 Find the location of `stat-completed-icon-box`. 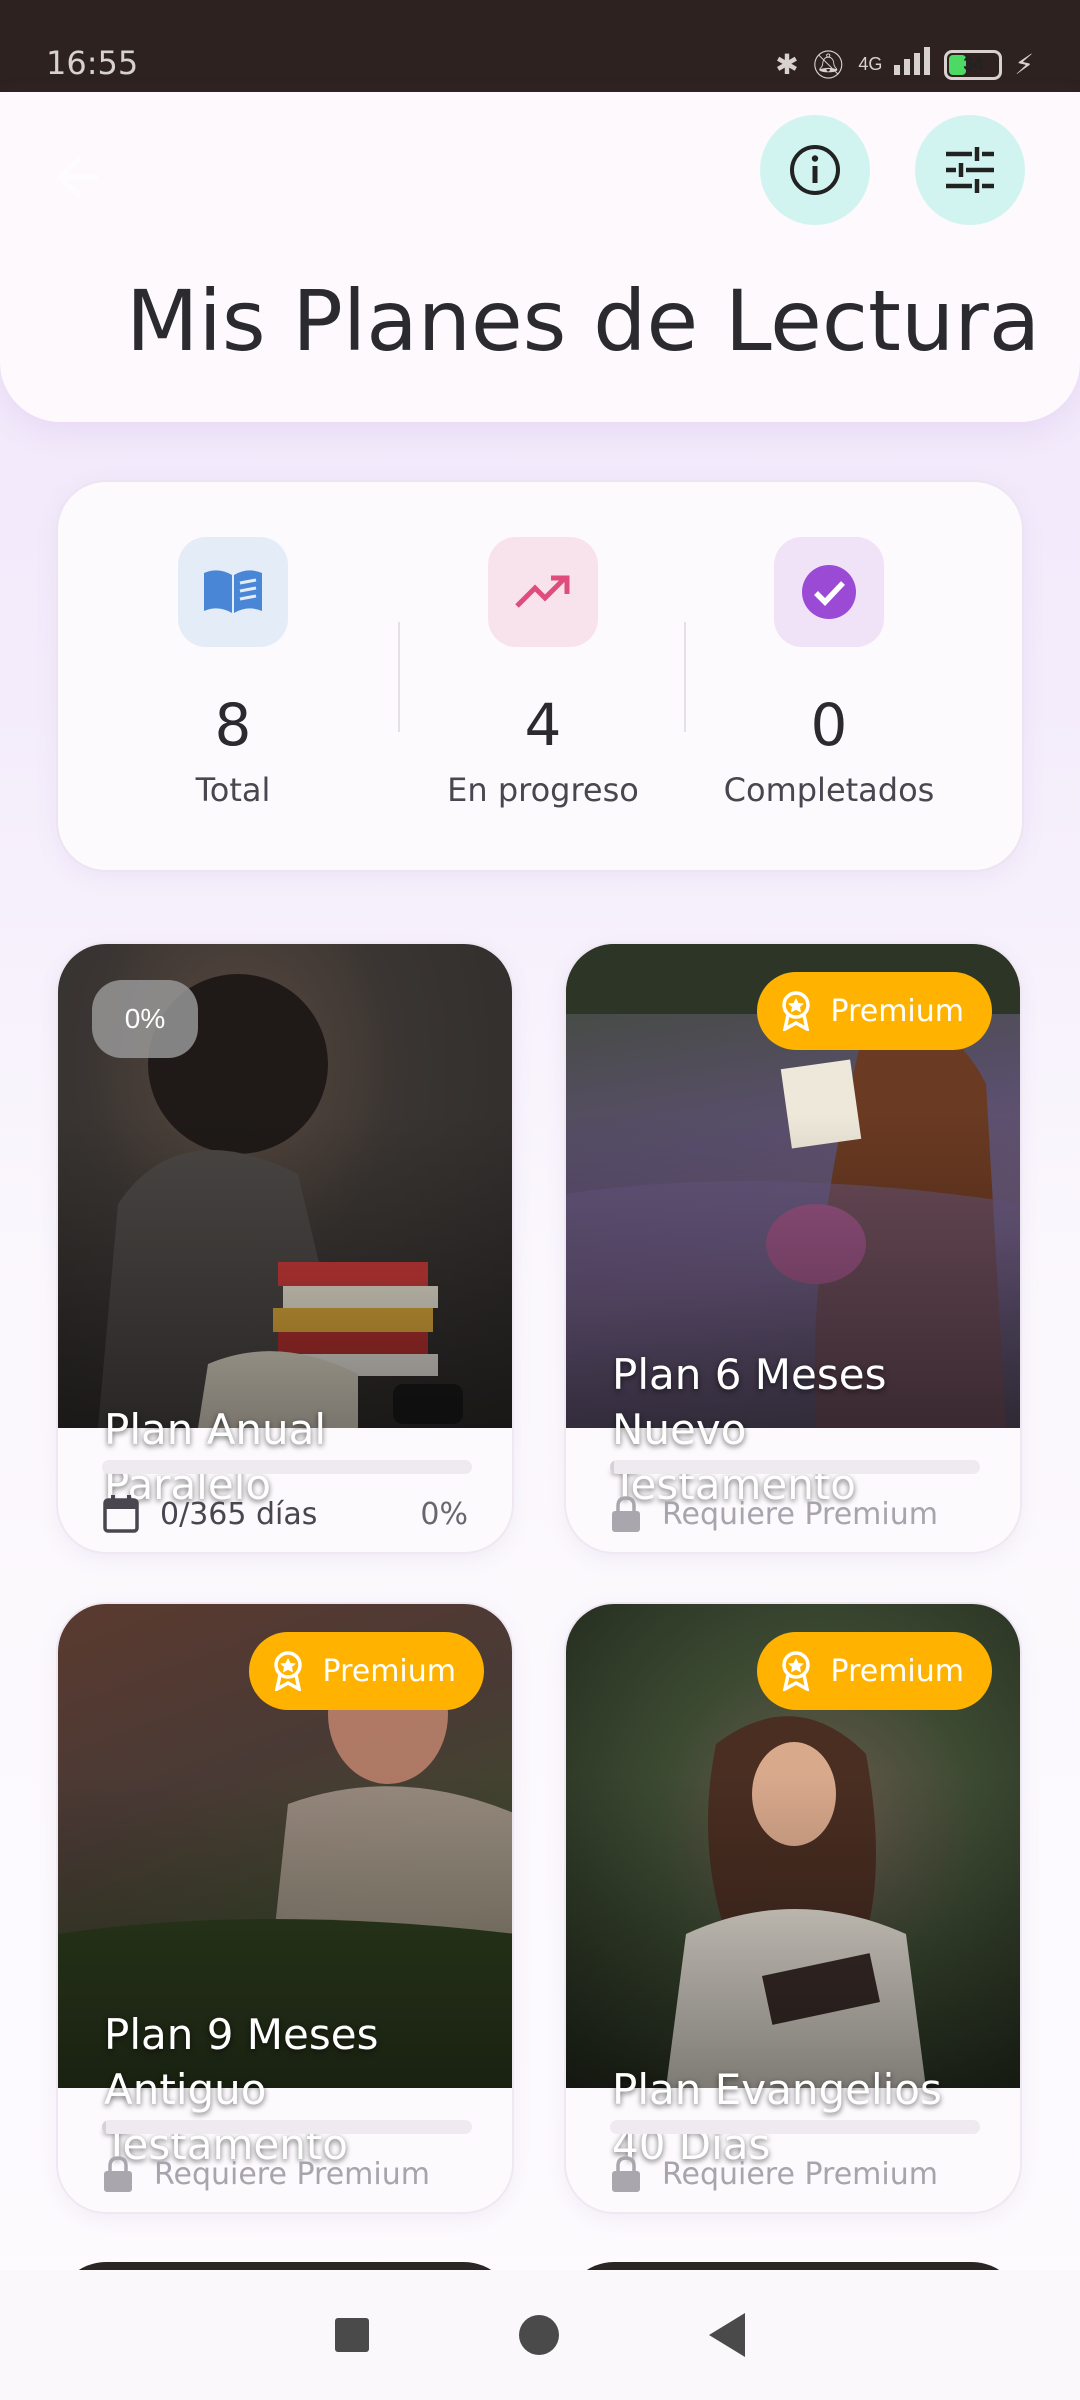

stat-completed-icon-box is located at coordinates (829, 592).